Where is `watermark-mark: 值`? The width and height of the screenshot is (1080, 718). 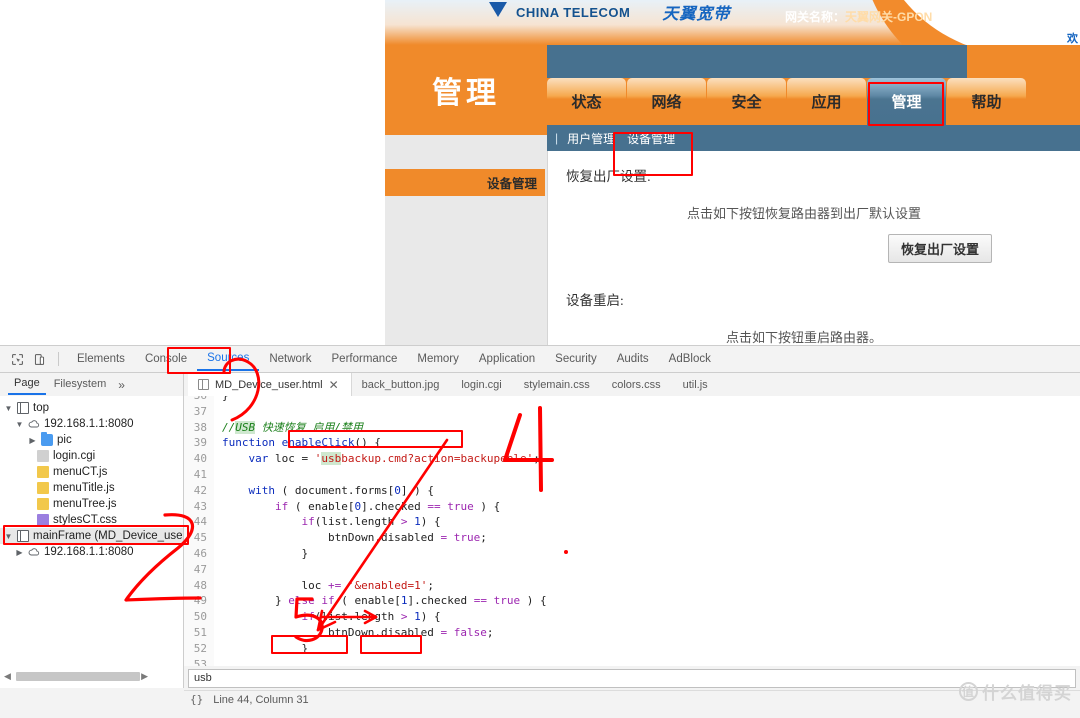
watermark-mark: 值 is located at coordinates (968, 691).